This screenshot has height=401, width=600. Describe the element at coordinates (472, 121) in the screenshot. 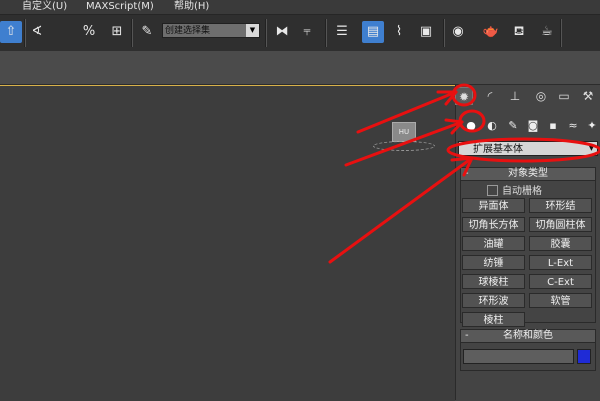

I see `annotation-circle-geometry` at that location.